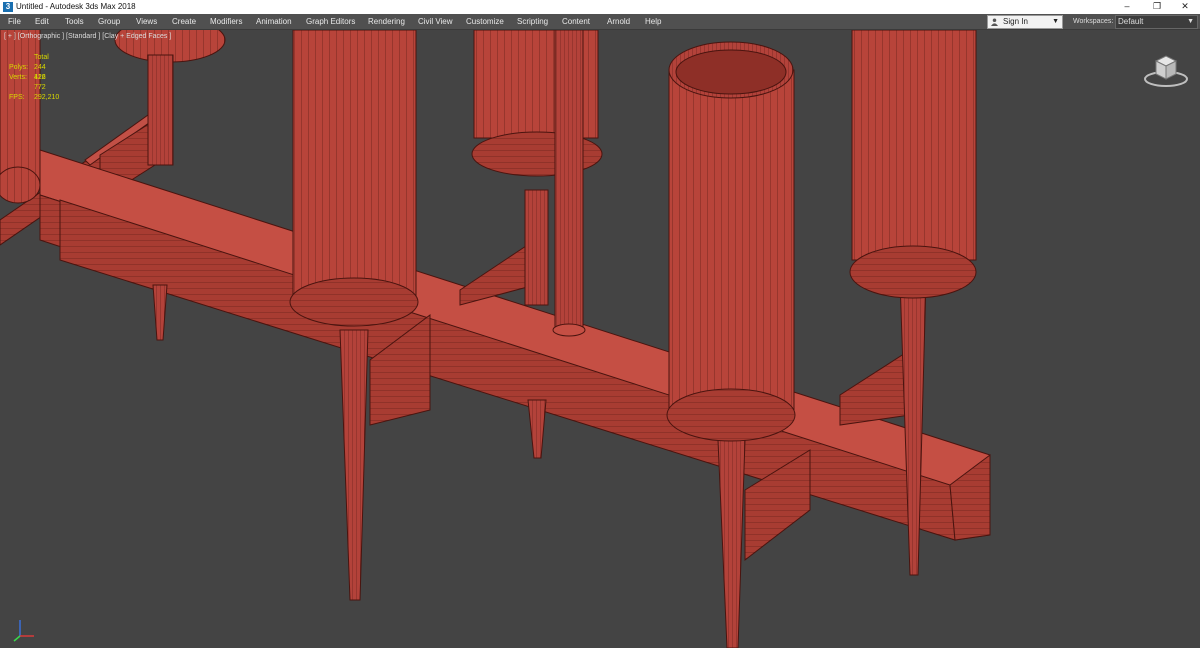 The width and height of the screenshot is (1200, 648). Describe the element at coordinates (47, 97) in the screenshot. I see `fps-value: 292,210` at that location.